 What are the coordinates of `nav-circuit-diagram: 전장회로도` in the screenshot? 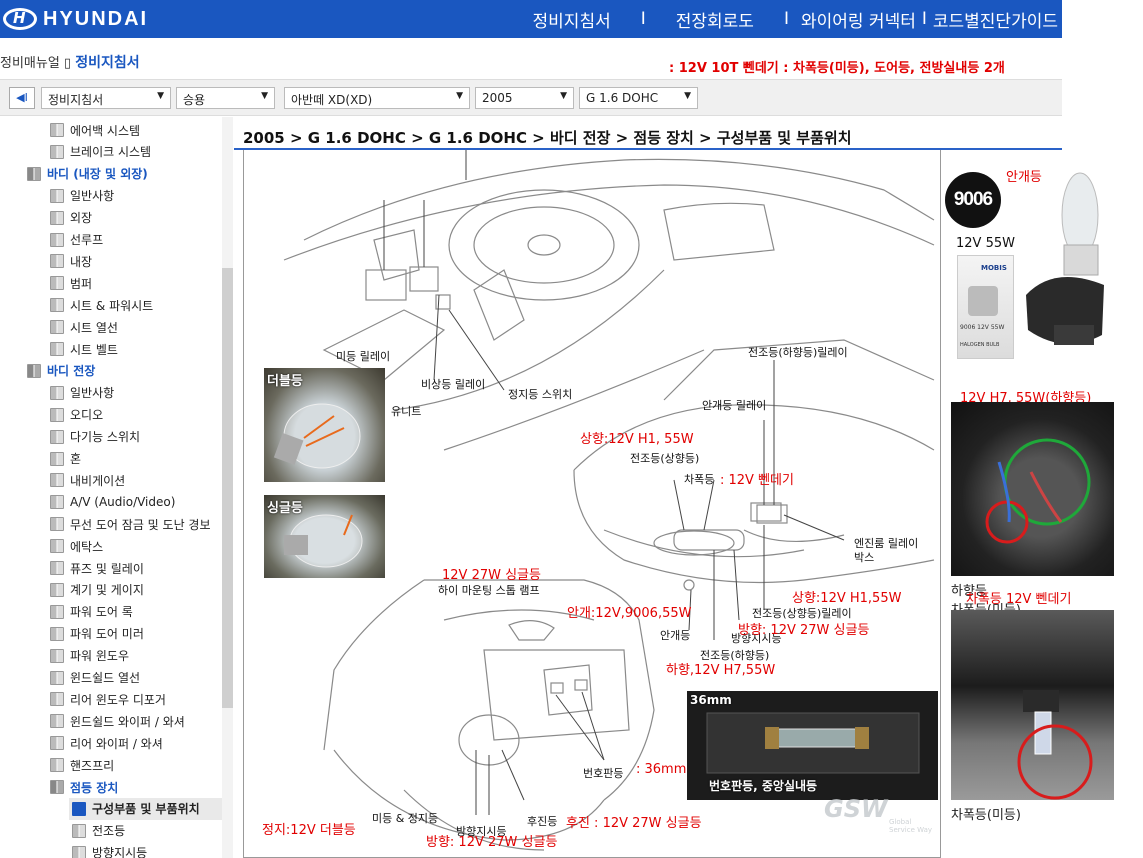 It's located at (715, 19).